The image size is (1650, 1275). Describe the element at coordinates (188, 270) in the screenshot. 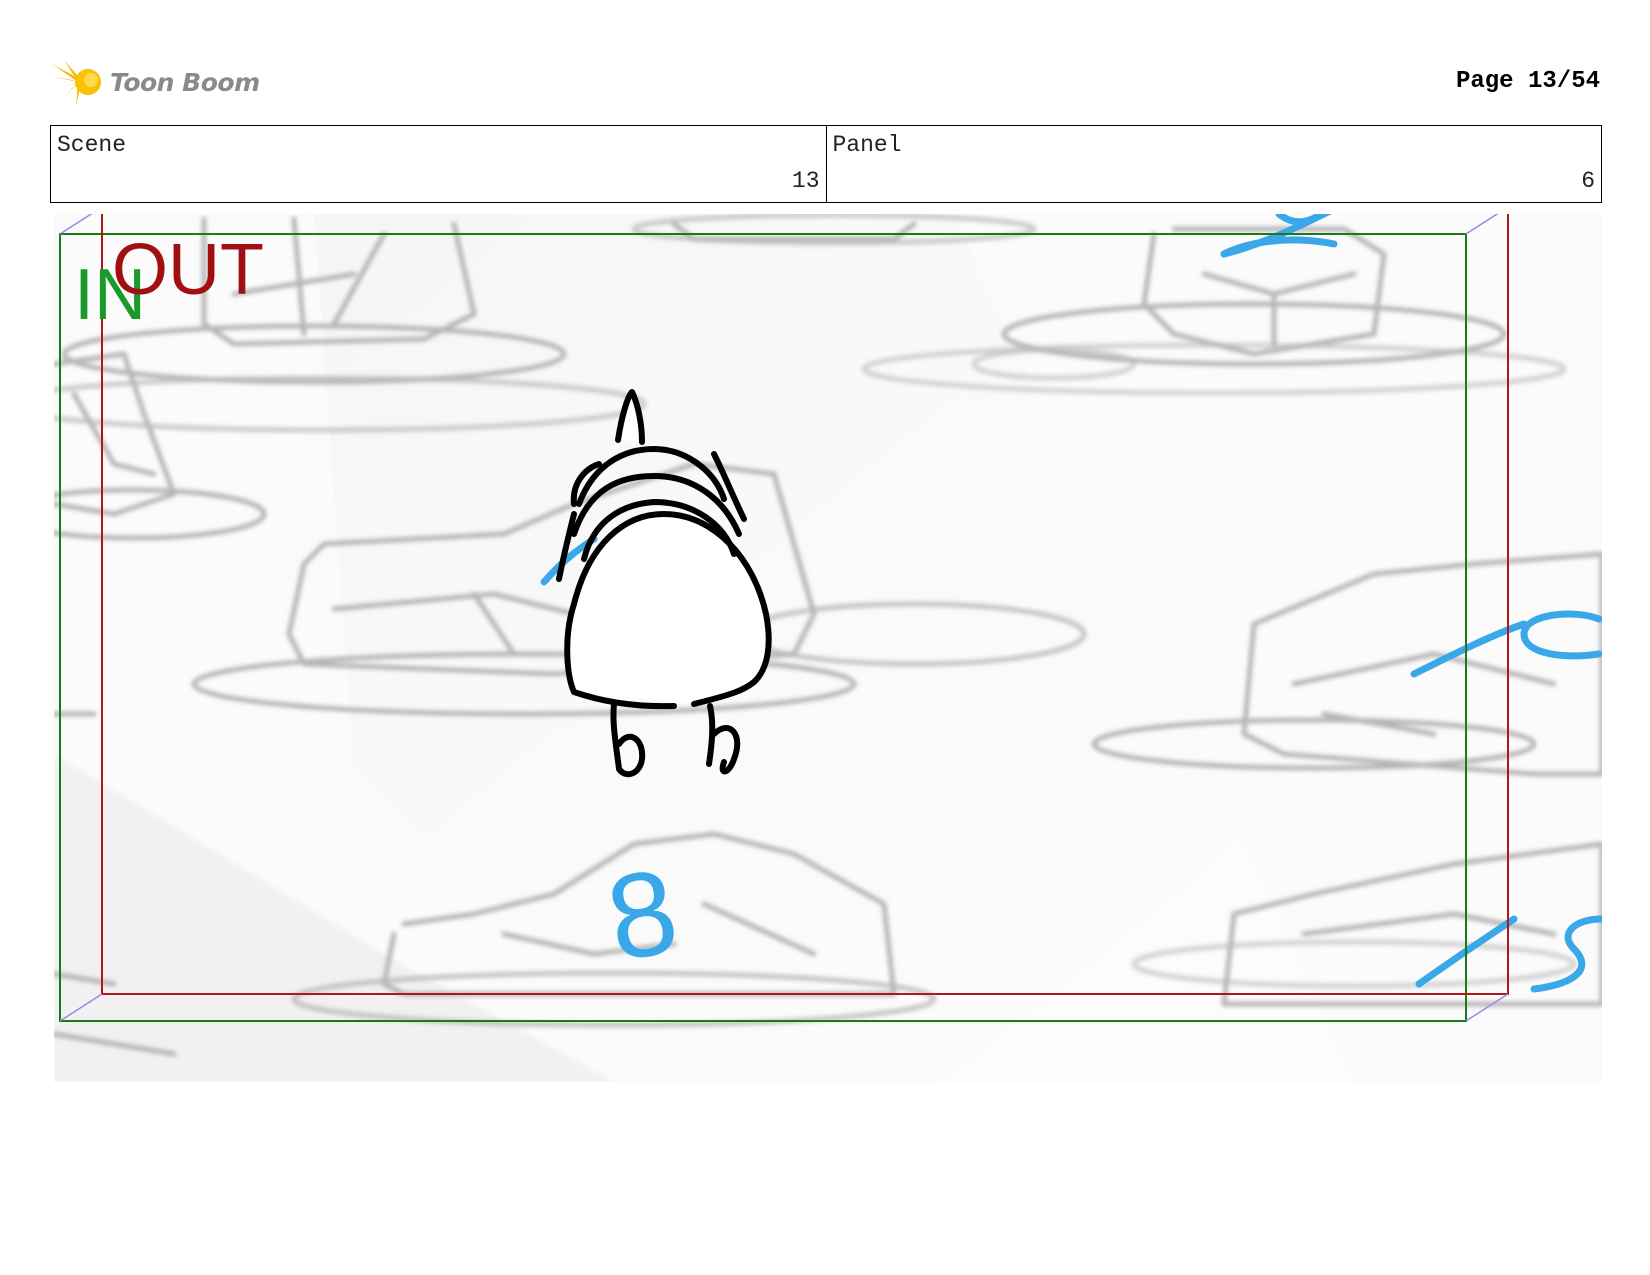

I see `out-label: OUT` at that location.